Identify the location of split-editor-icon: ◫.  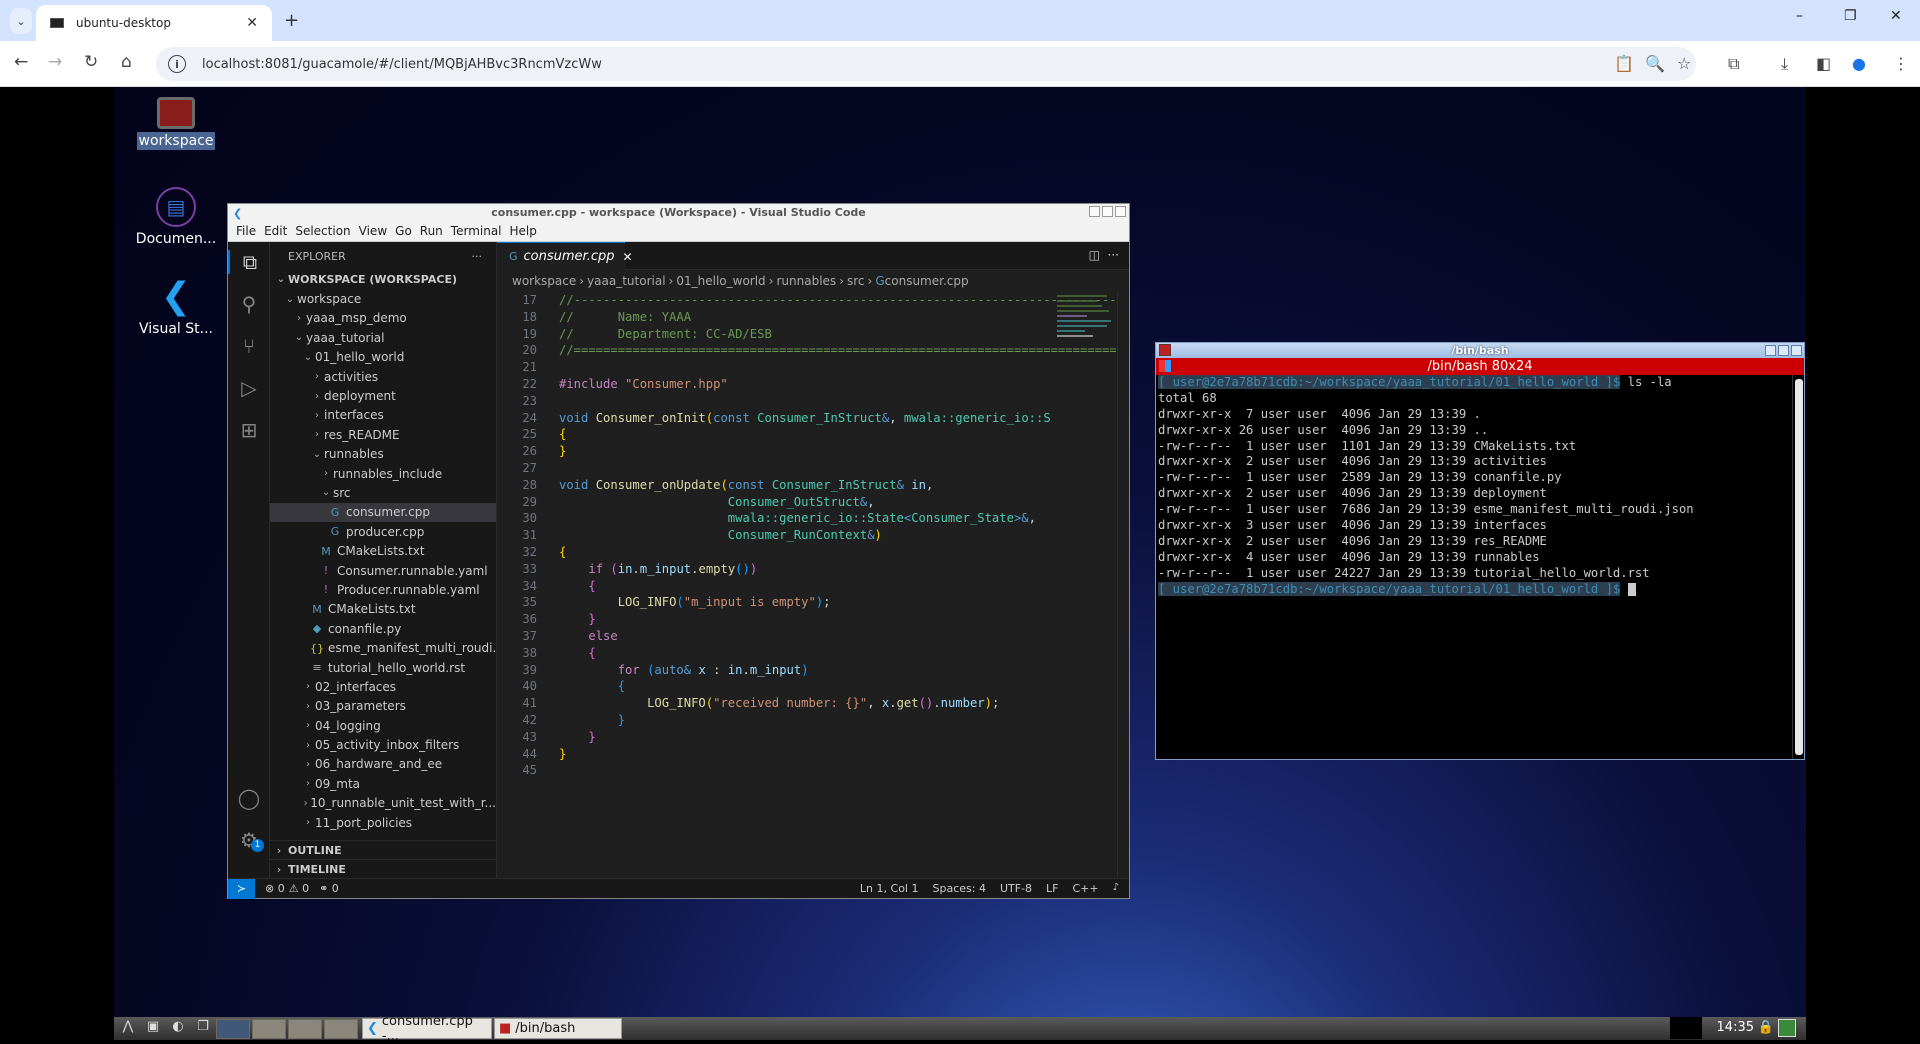
(1094, 255).